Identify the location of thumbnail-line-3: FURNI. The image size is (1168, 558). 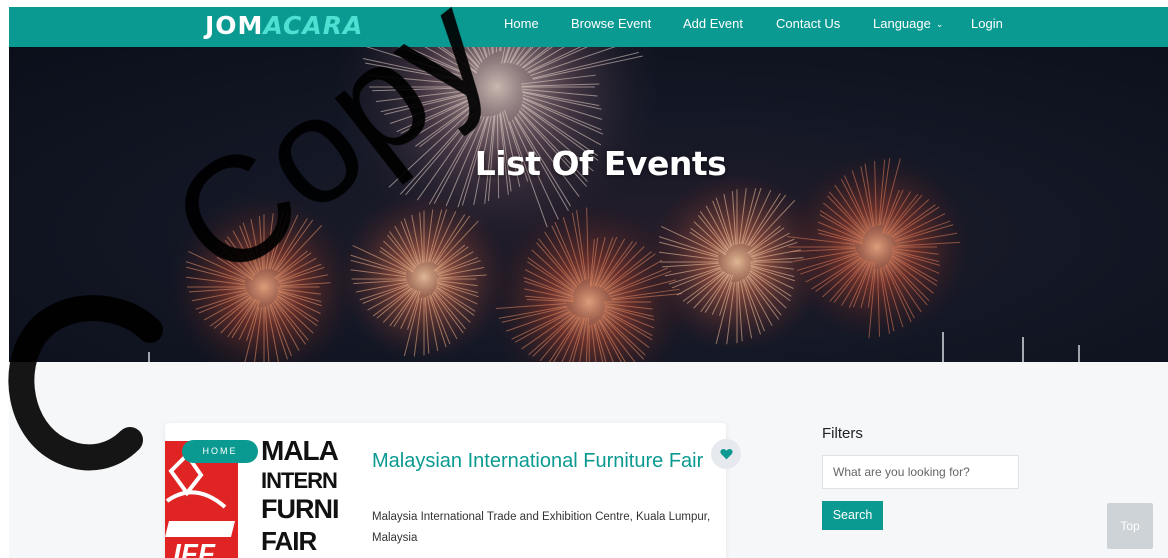
(300, 509).